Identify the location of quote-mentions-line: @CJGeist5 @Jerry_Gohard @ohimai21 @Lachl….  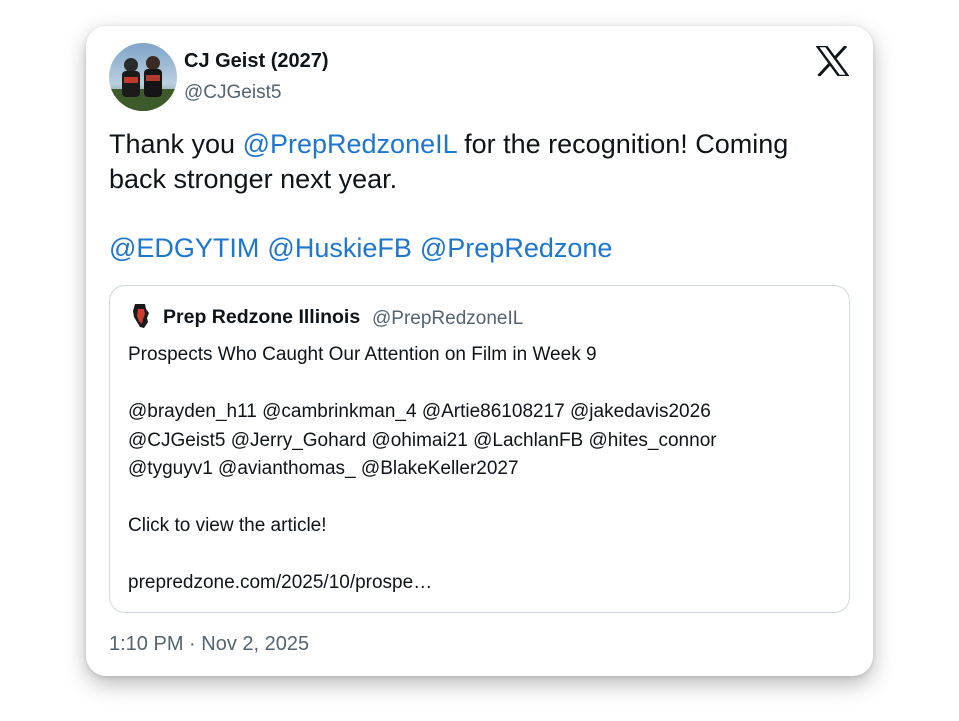
(422, 440).